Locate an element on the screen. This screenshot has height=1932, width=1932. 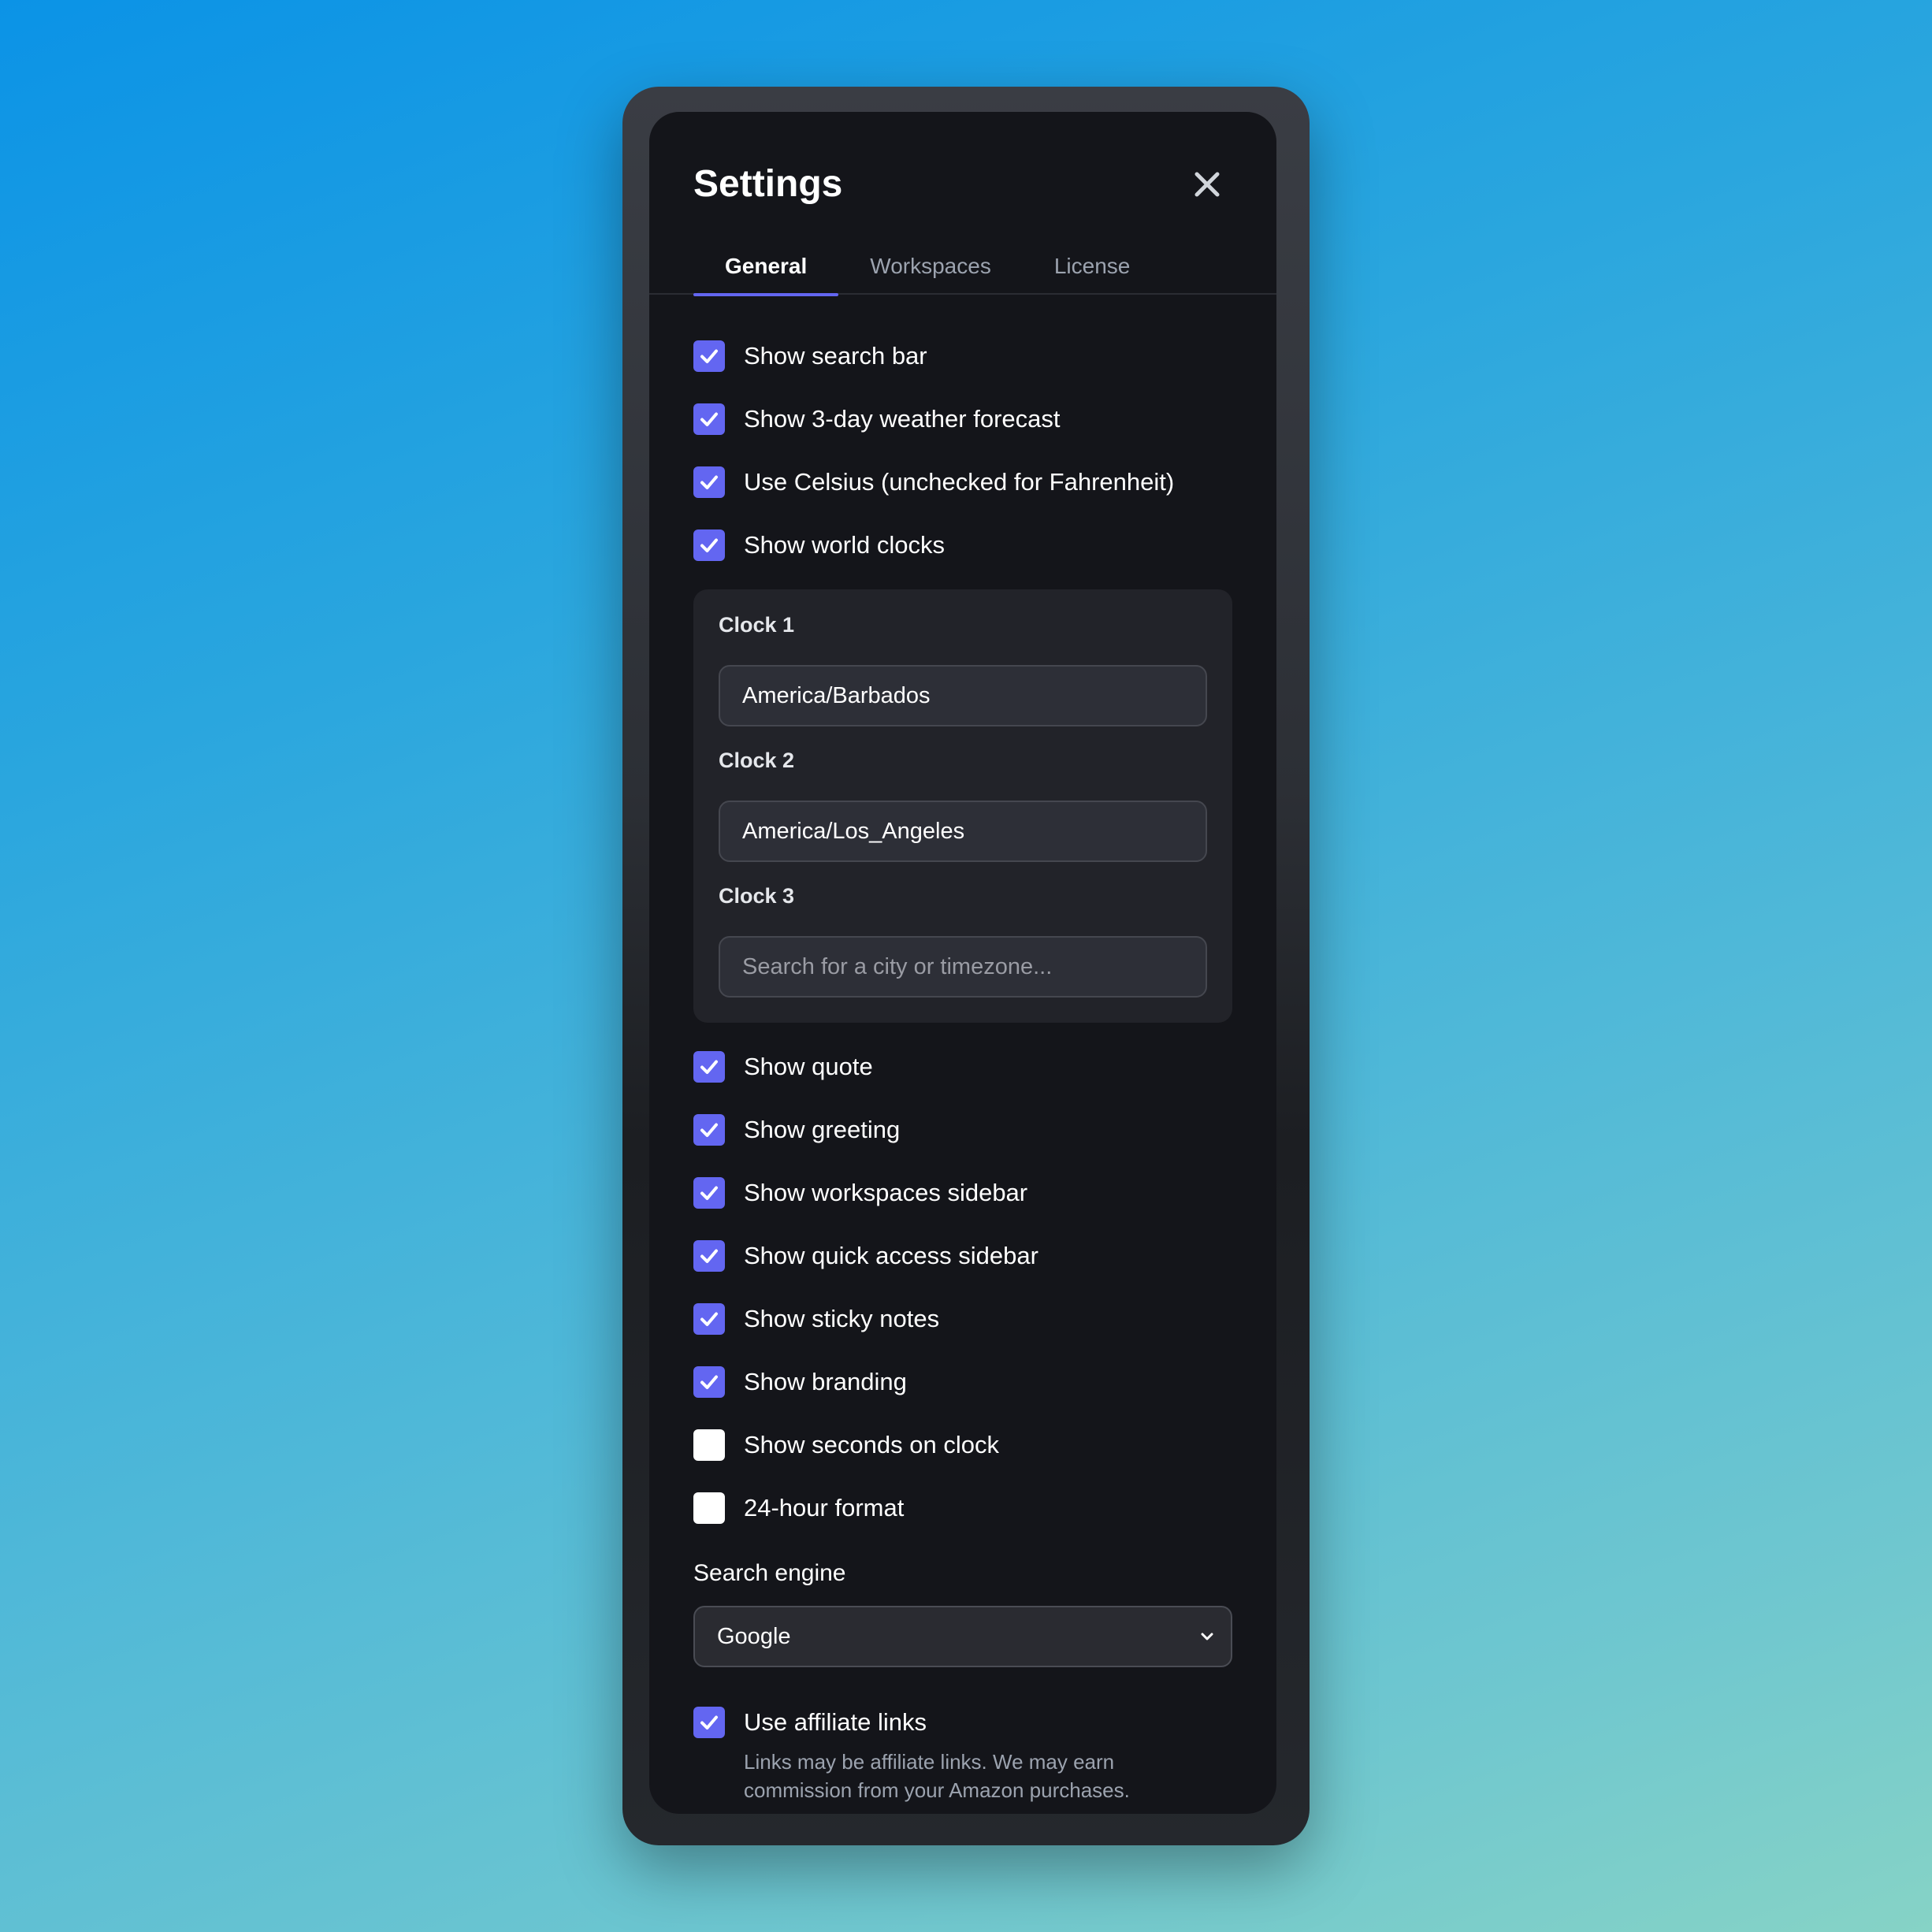
option-show-weather-forecast: Show 3-day weather forecast is located at coordinates (962, 419).